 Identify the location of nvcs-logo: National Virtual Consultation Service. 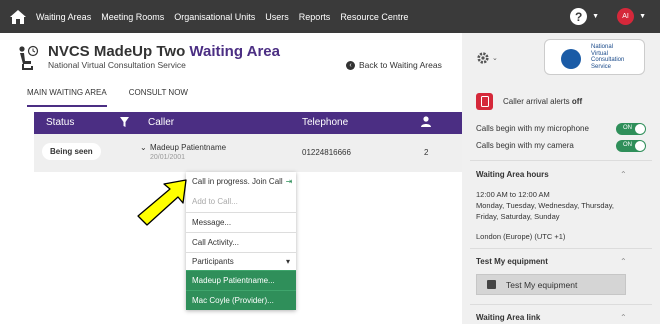
(594, 57).